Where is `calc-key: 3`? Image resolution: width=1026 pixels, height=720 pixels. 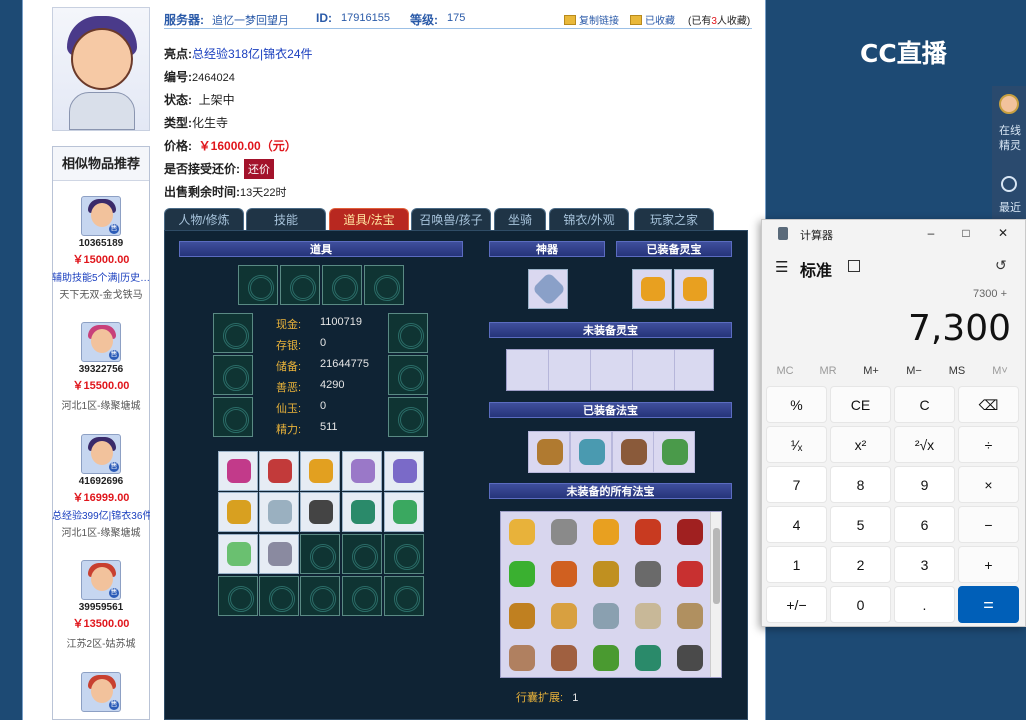
calc-key: 3 is located at coordinates (924, 564).